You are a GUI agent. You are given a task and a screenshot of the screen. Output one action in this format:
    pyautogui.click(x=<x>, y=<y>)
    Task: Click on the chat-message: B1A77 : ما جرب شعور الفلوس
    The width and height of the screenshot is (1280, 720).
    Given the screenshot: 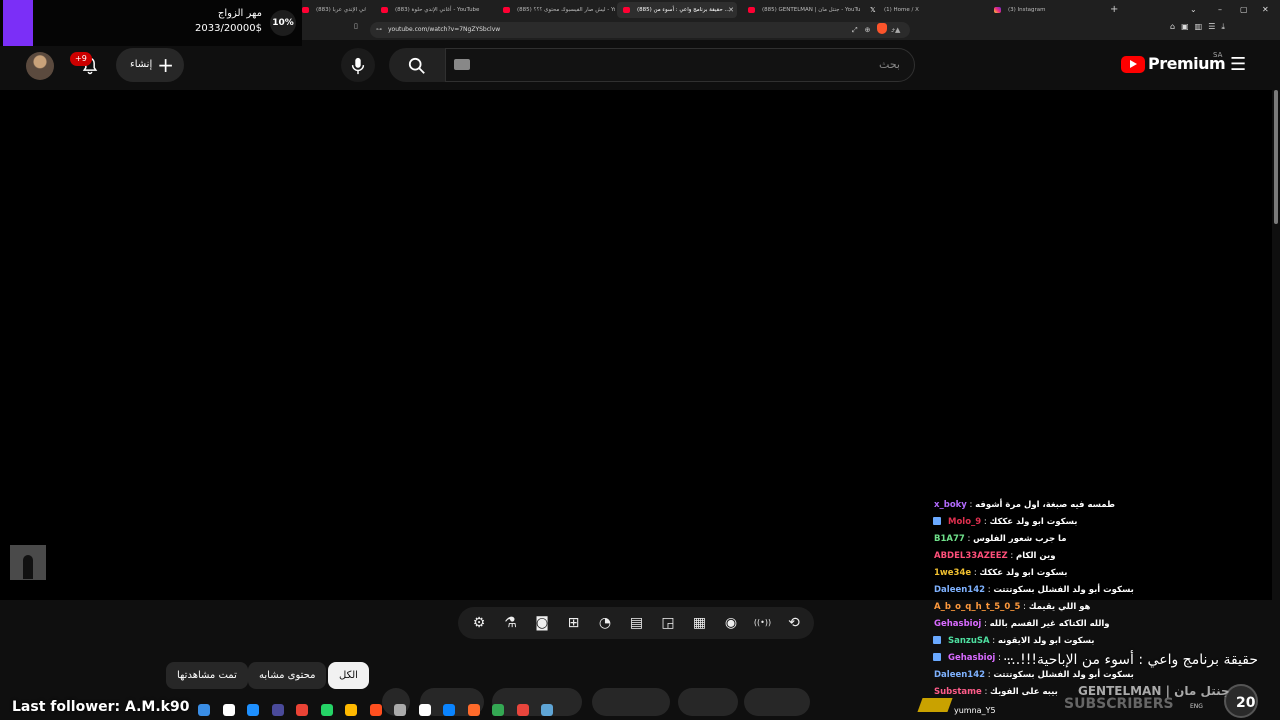 What is the action you would take?
    pyautogui.click(x=1075, y=539)
    